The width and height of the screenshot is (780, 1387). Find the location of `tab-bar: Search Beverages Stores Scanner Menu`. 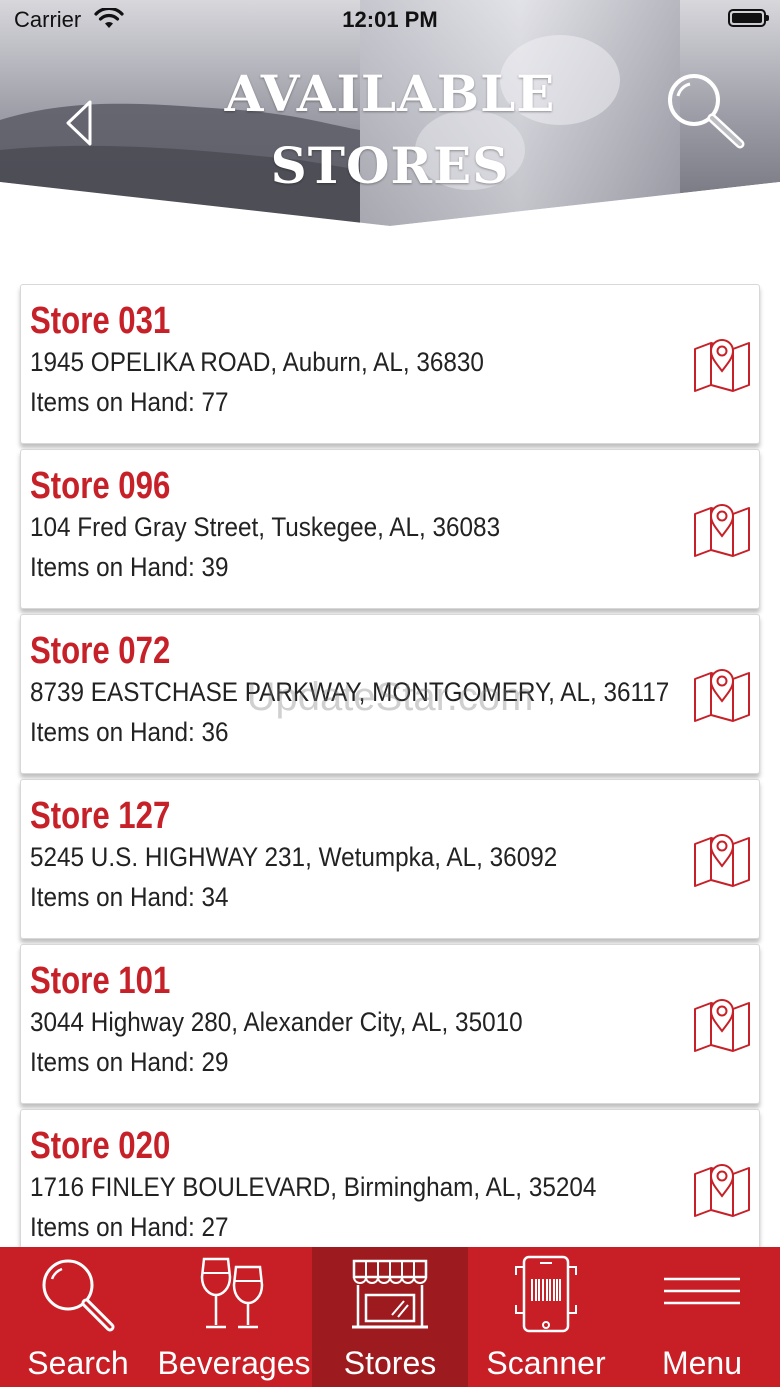

tab-bar: Search Beverages Stores Scanner Menu is located at coordinates (390, 1317).